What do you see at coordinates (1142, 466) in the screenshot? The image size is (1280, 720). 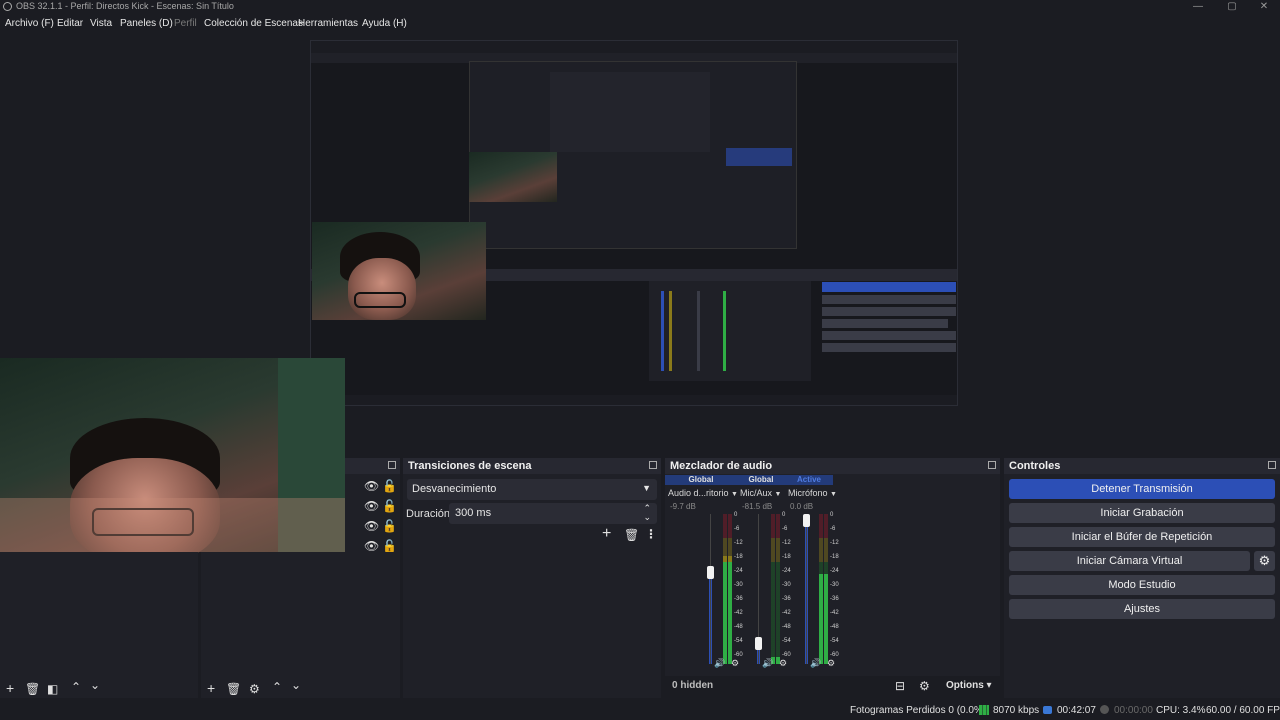 I see `controls-header: Controles` at bounding box center [1142, 466].